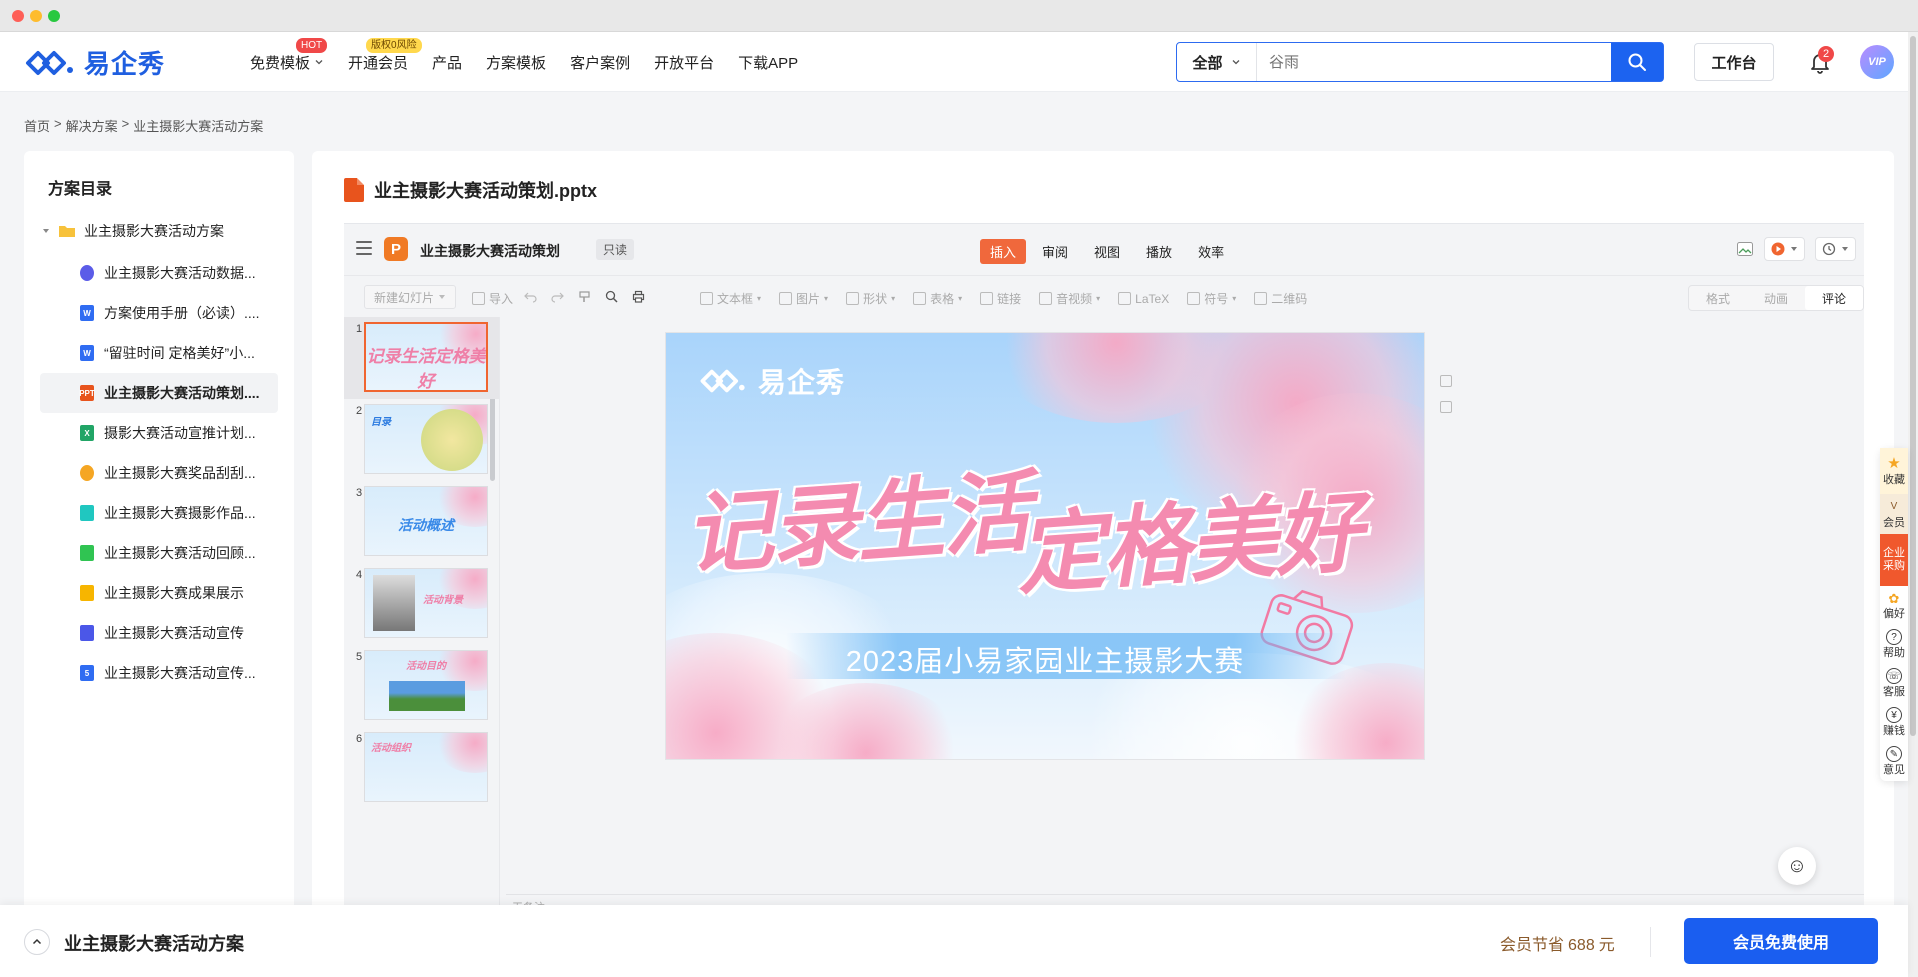  Describe the element at coordinates (1894, 471) in the screenshot. I see `right-panel-star: ★ 收藏` at that location.